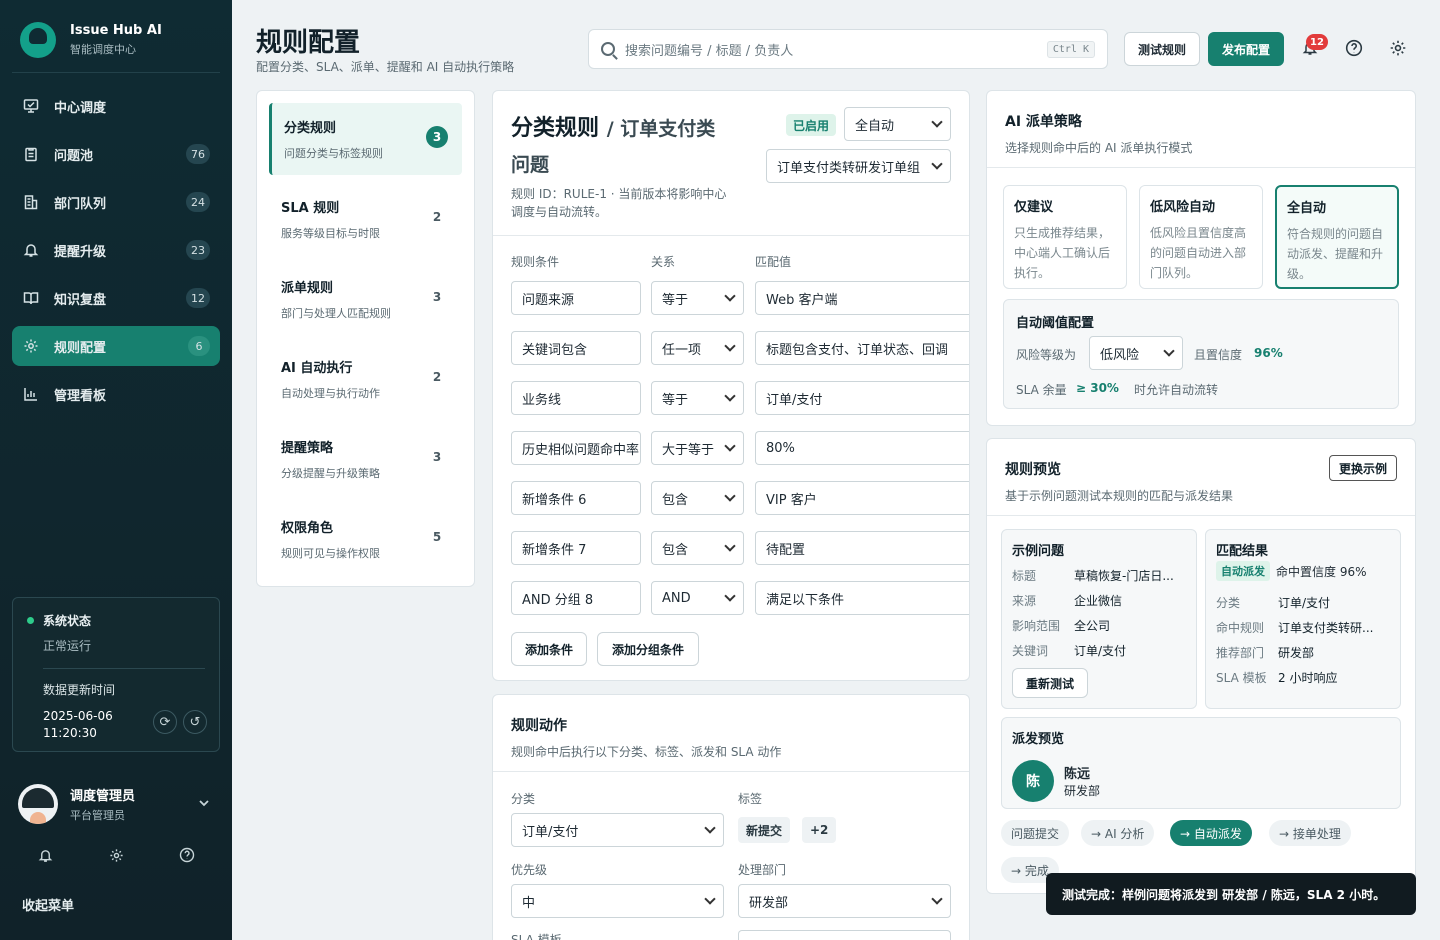  Describe the element at coordinates (764, 830) in the screenshot. I see `tag-chip: 新提交` at that location.